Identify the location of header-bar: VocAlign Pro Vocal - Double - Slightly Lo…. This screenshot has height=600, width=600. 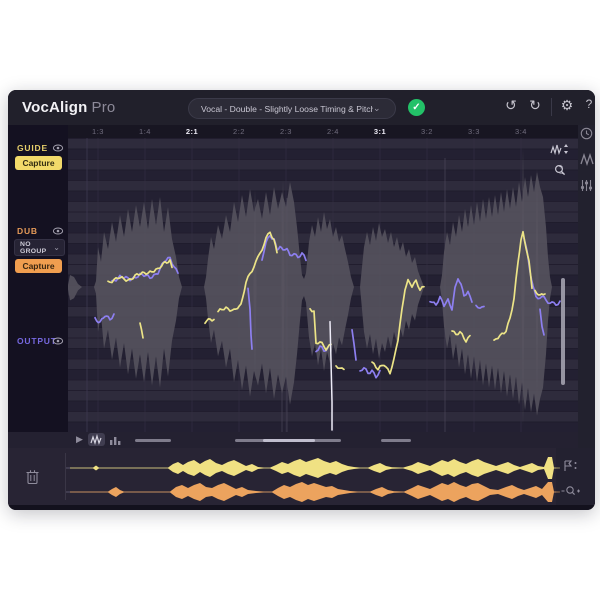
(301, 107).